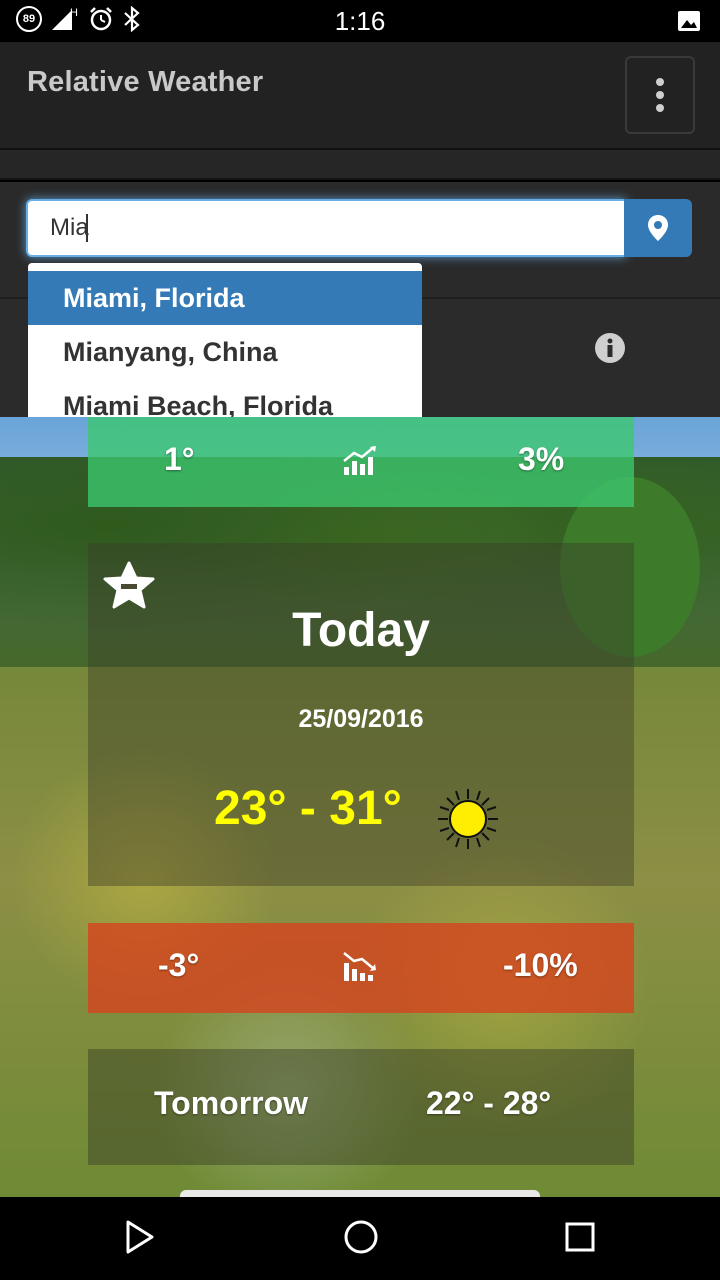 The height and width of the screenshot is (1280, 720). What do you see at coordinates (87, 228) in the screenshot?
I see `text-cursor` at bounding box center [87, 228].